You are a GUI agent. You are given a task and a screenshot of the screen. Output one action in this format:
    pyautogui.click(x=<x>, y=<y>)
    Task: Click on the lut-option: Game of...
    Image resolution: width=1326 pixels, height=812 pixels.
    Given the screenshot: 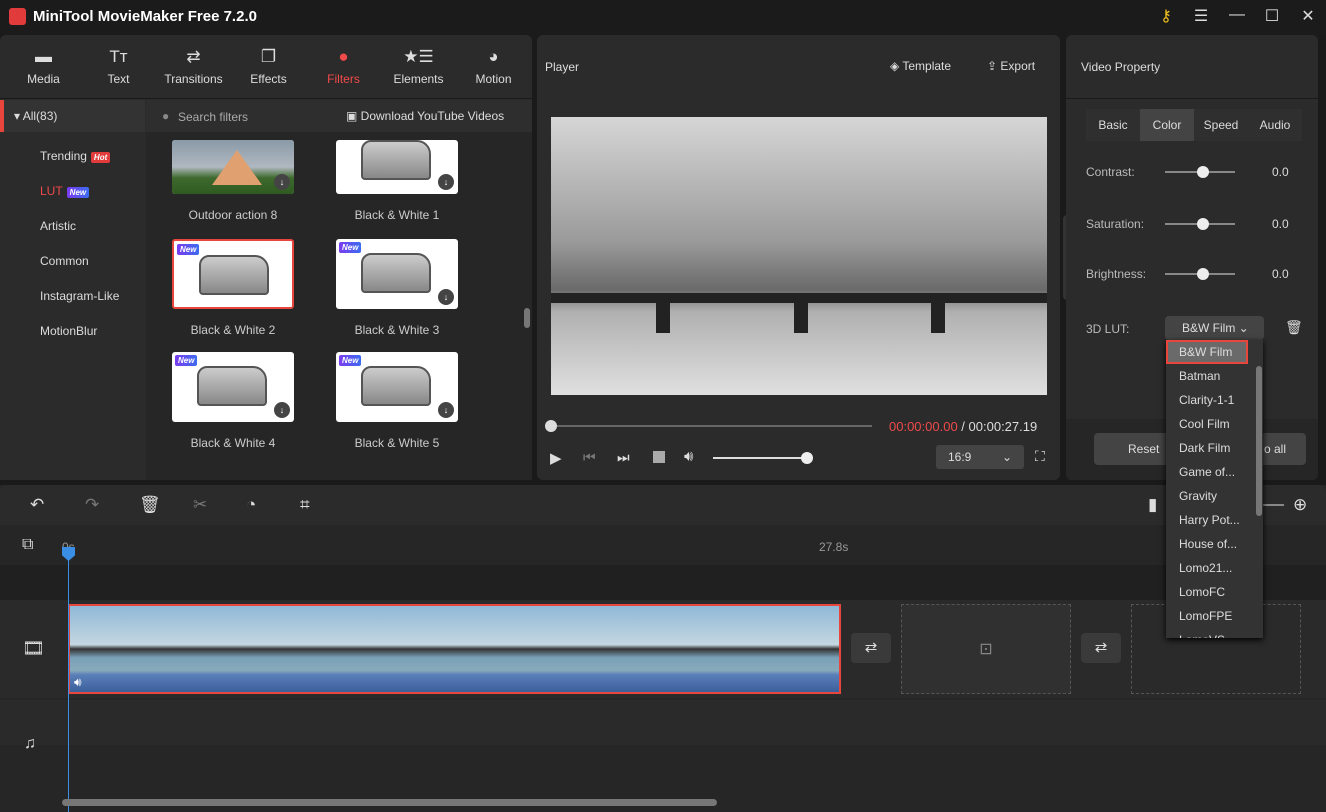 What is the action you would take?
    pyautogui.click(x=1214, y=472)
    